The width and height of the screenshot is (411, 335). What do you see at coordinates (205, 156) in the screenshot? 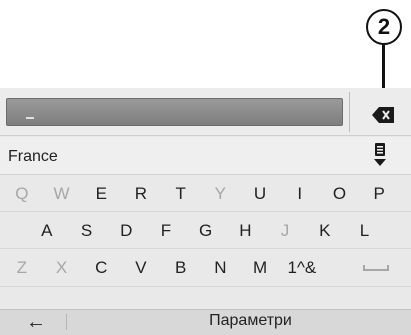
I see `country-row` at bounding box center [205, 156].